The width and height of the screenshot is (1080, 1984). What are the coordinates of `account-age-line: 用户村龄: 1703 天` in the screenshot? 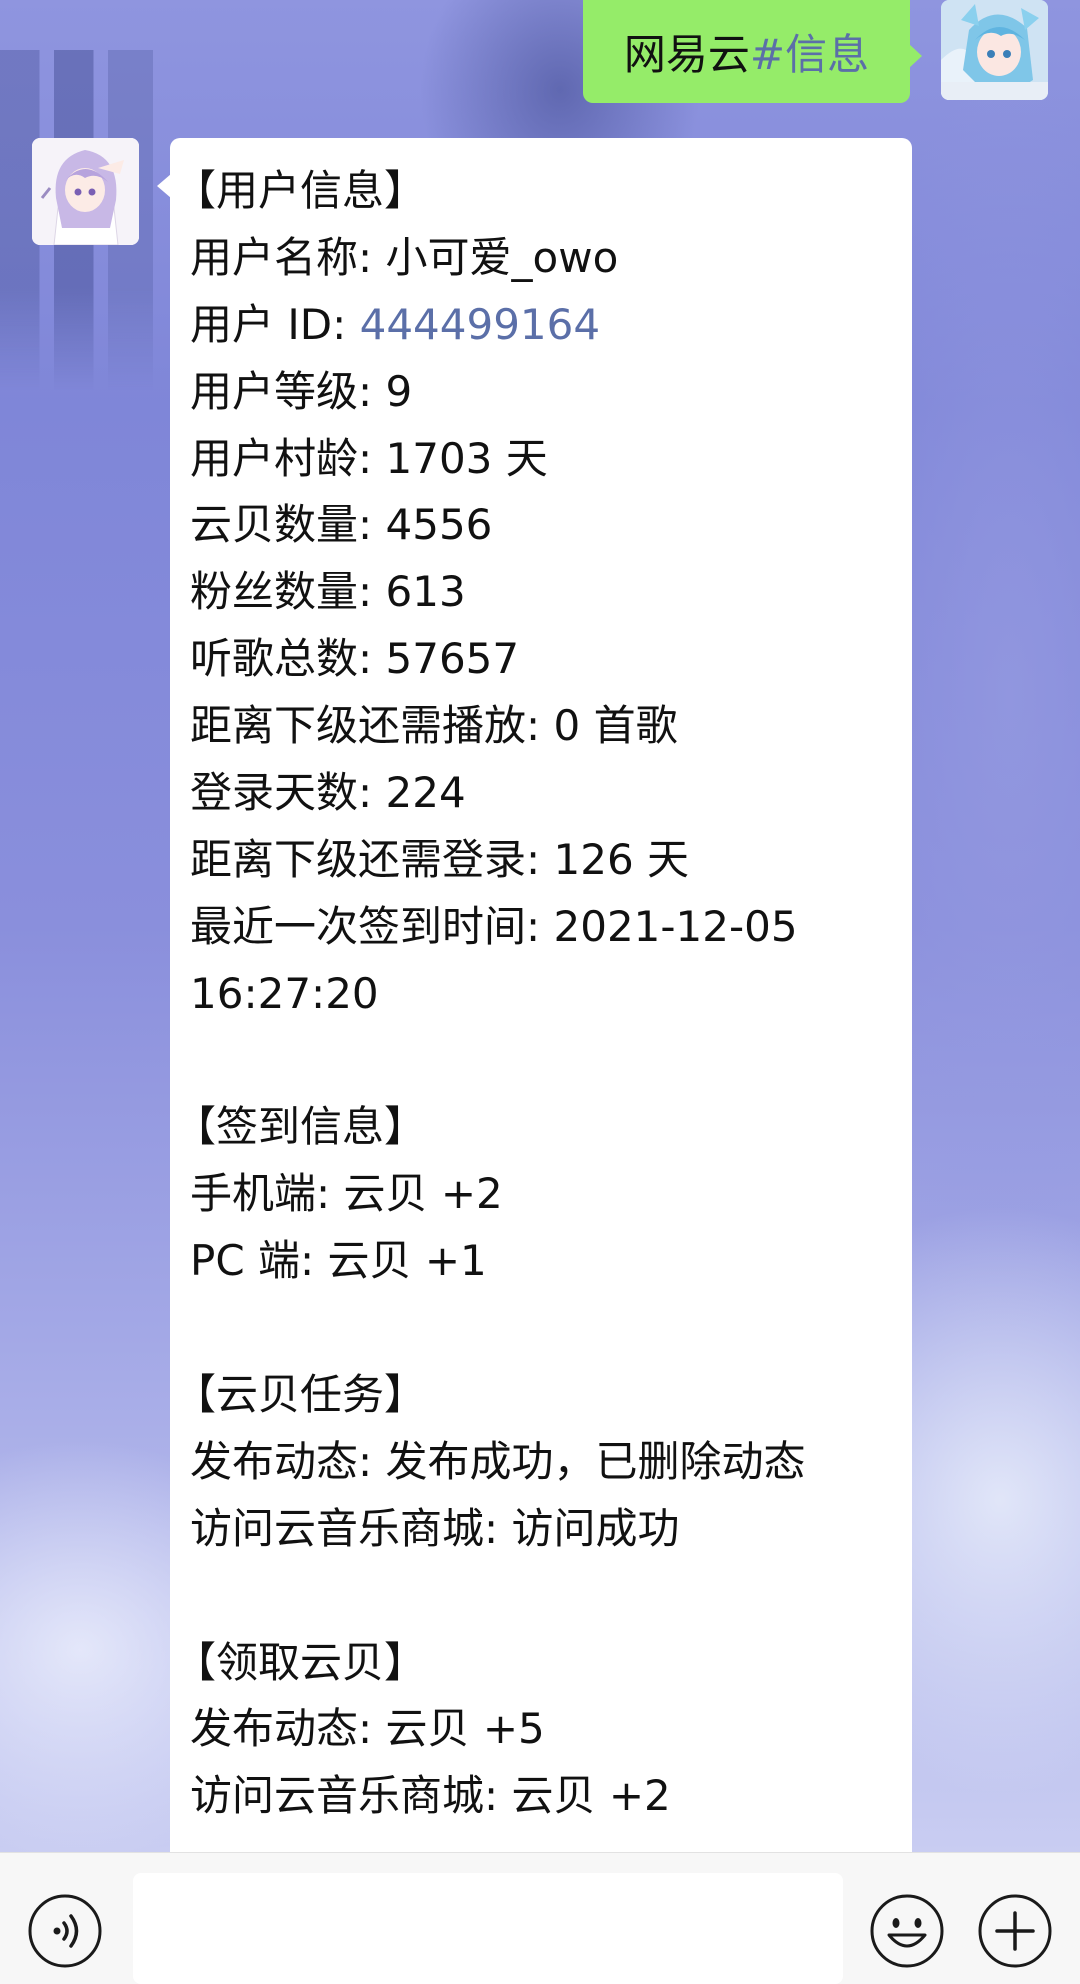 It's located at (369, 458).